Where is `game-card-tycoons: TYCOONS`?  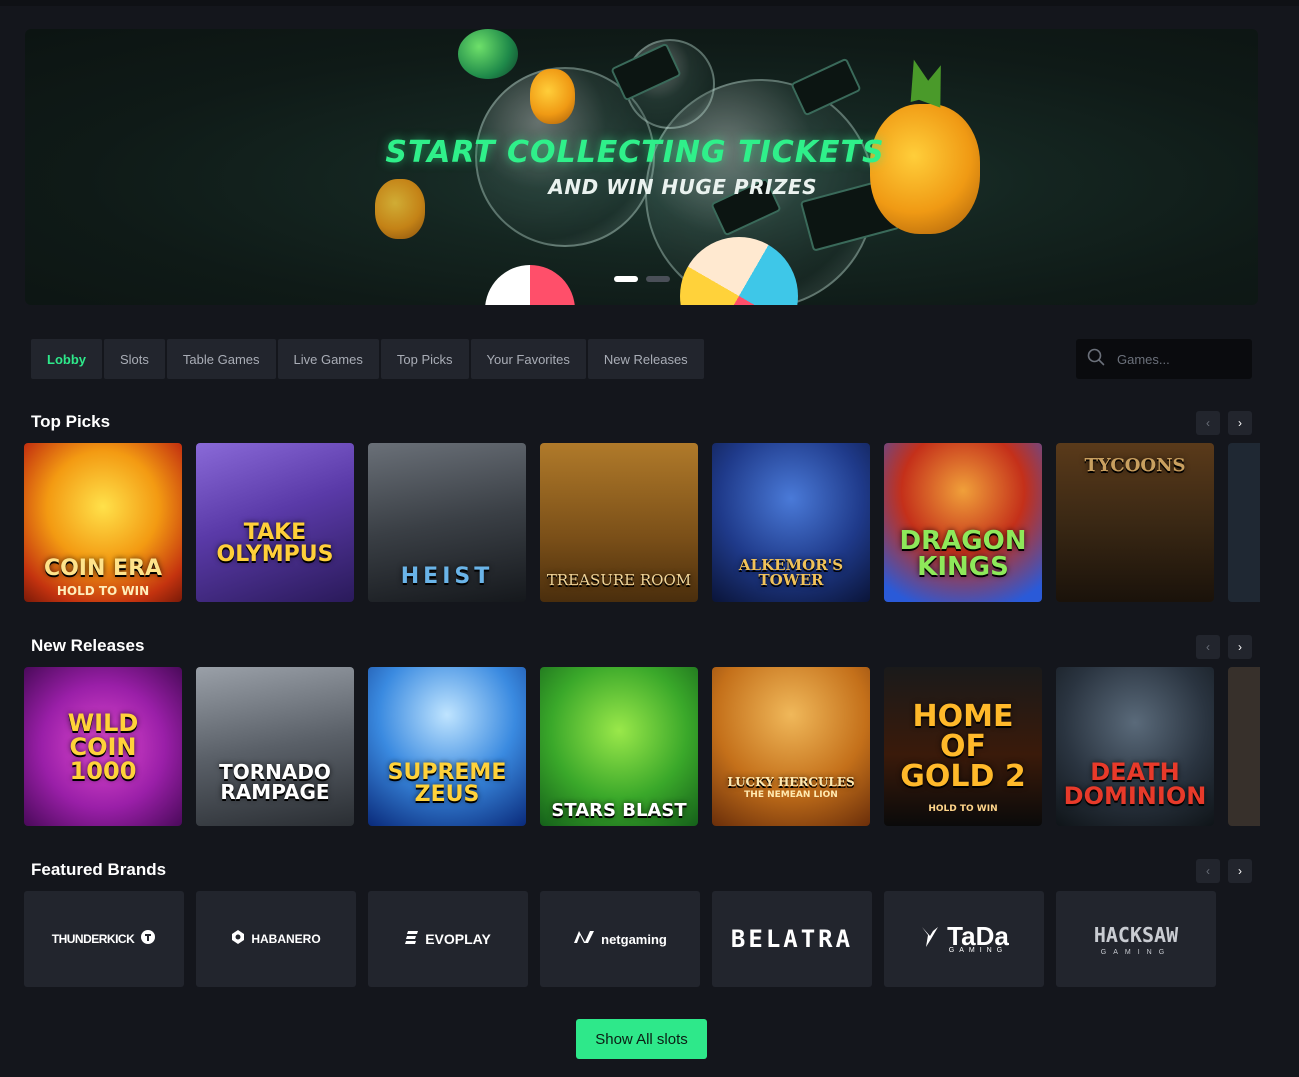
game-card-tycoons: TYCOONS is located at coordinates (1135, 522).